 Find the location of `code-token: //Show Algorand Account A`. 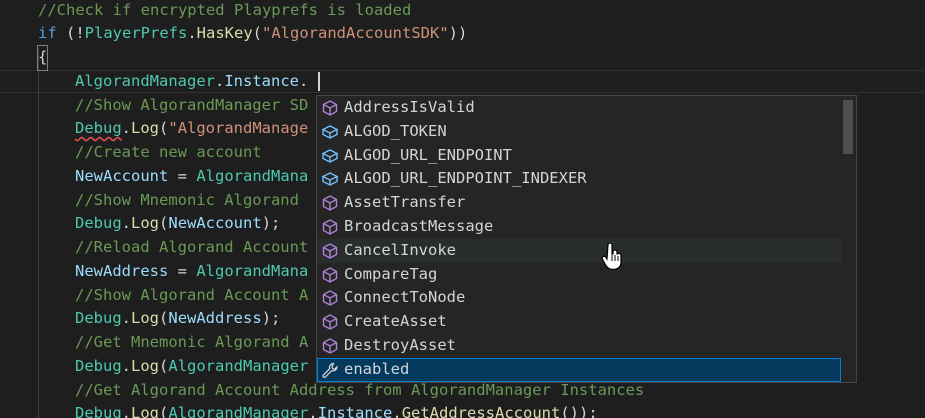

code-token: //Show Algorand Account A is located at coordinates (192, 295).